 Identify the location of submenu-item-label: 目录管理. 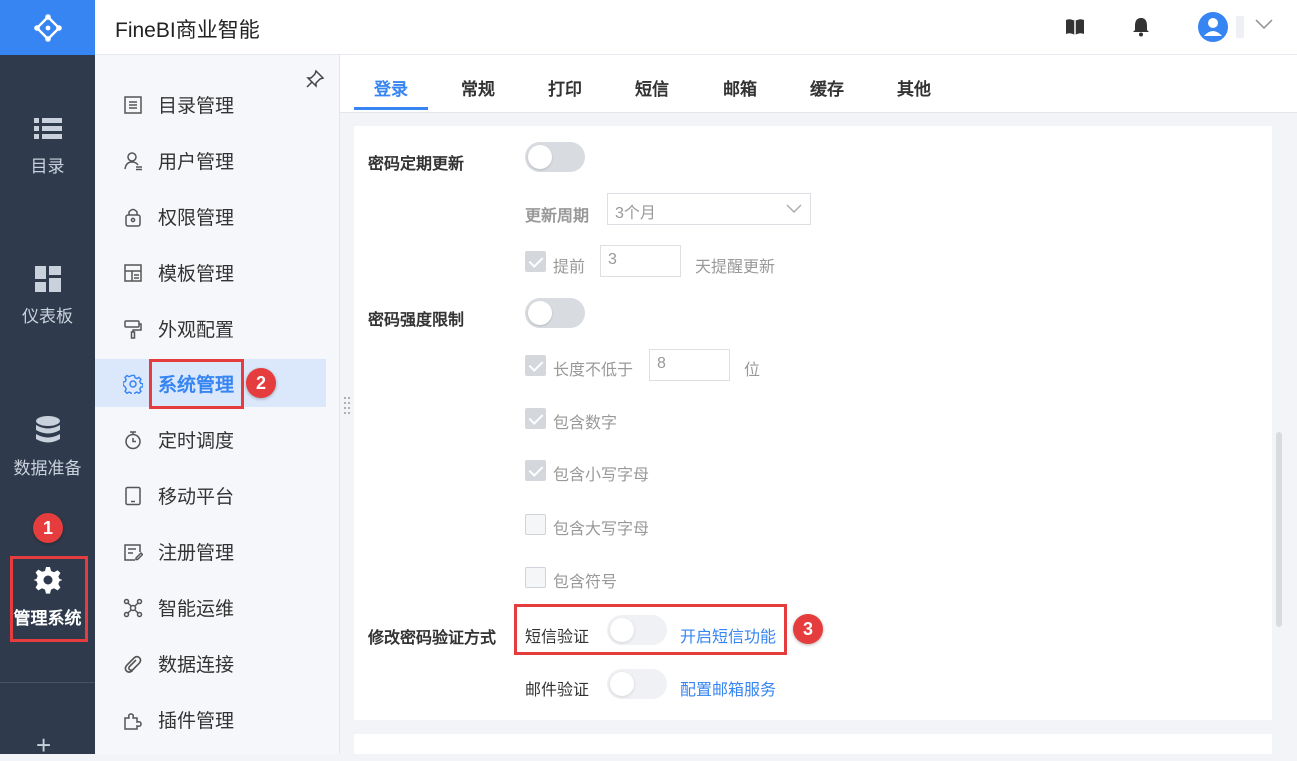
(196, 106).